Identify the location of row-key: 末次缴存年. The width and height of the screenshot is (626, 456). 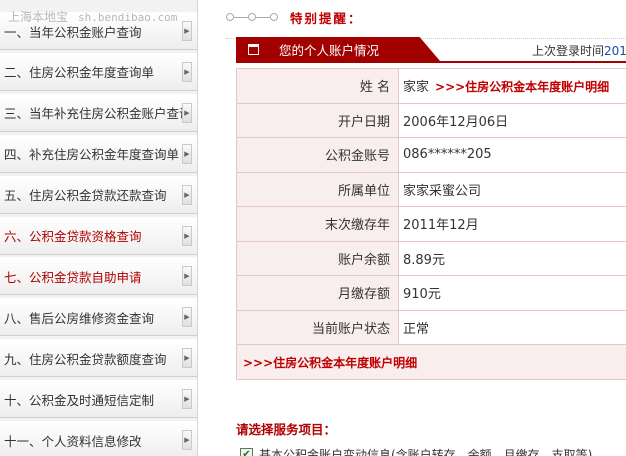
(317, 224).